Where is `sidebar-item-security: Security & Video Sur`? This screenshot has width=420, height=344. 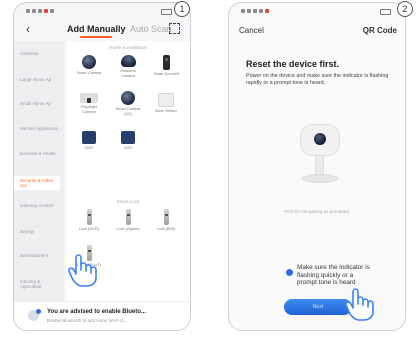
sidebar-item-security: Security & Video Sur is located at coordinates (37, 183).